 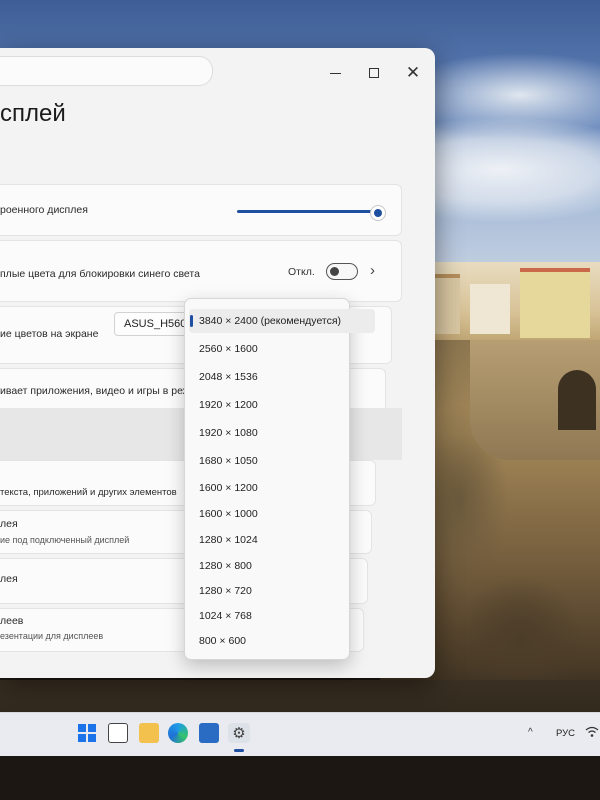 I want to click on language-indicator: РУС, so click(x=565, y=733).